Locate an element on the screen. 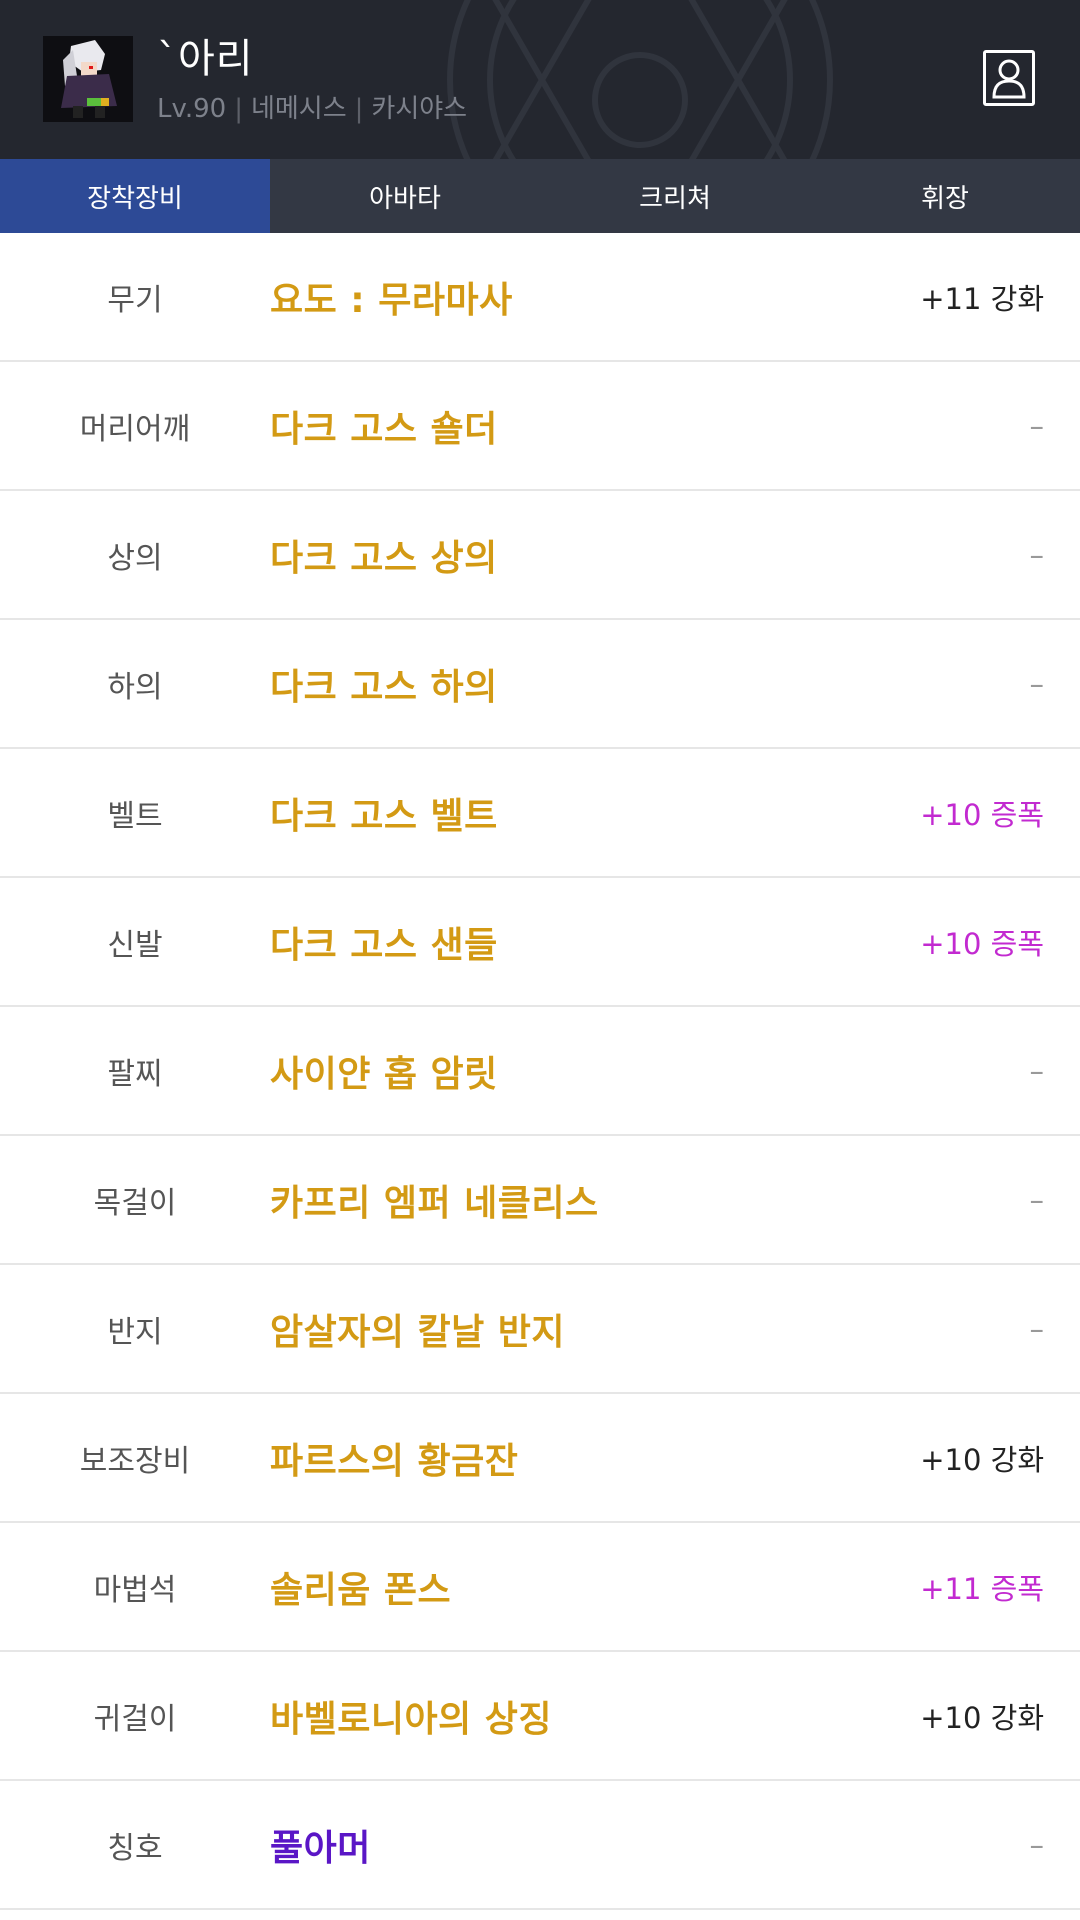  character-portrait-icon is located at coordinates (88, 79).